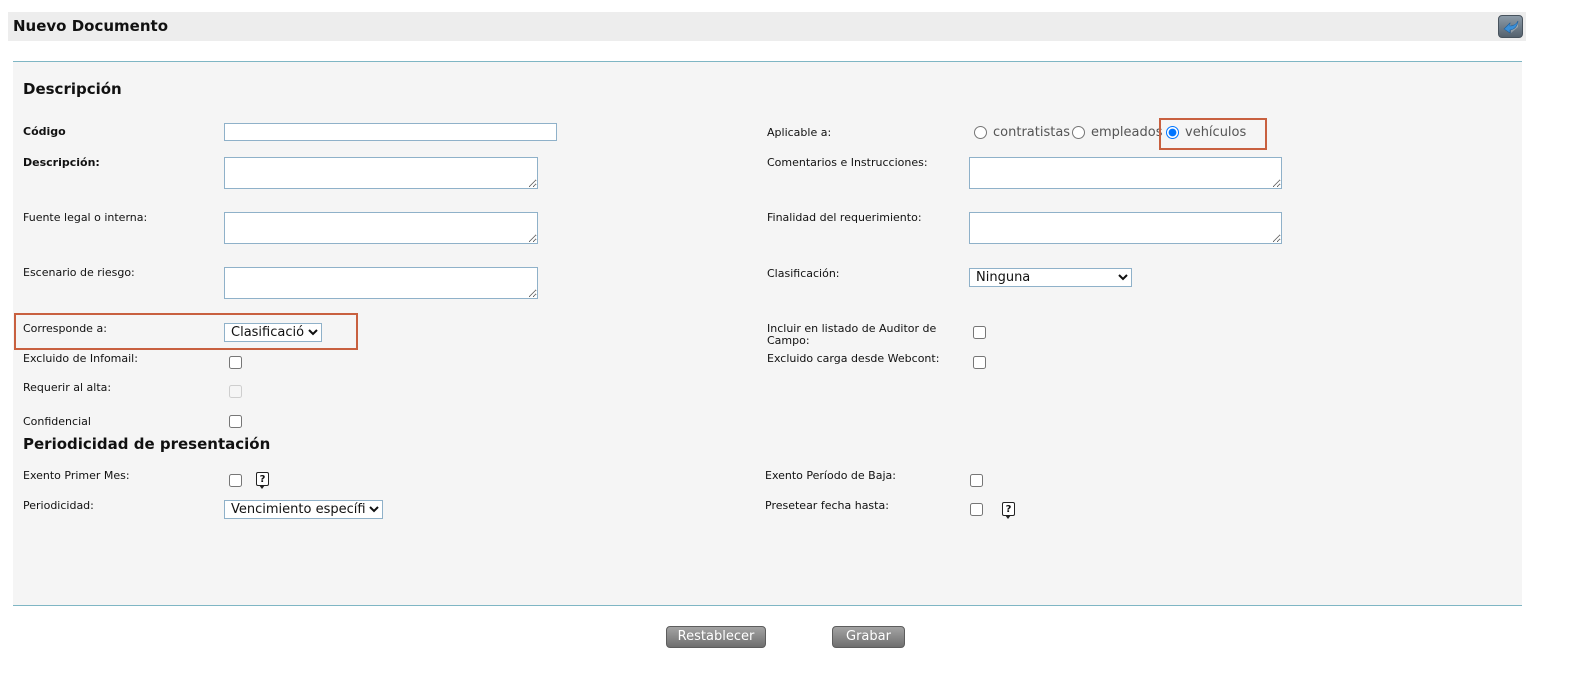 The image size is (1586, 674). Describe the element at coordinates (235, 421) in the screenshot. I see `confidencial-checkbox` at that location.